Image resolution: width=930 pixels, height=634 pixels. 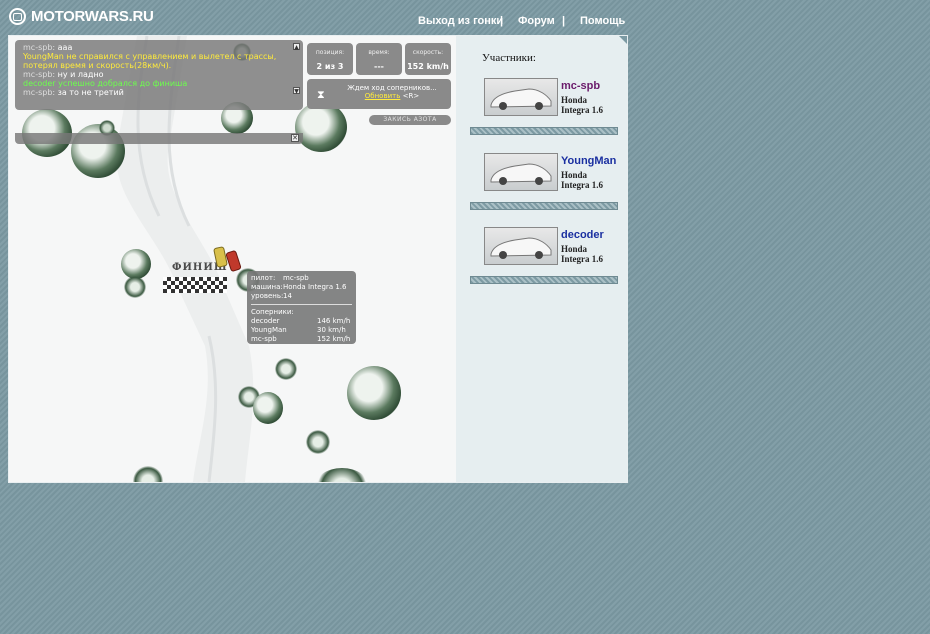 What do you see at coordinates (330, 52) in the screenshot?
I see `position-label: позиция:` at bounding box center [330, 52].